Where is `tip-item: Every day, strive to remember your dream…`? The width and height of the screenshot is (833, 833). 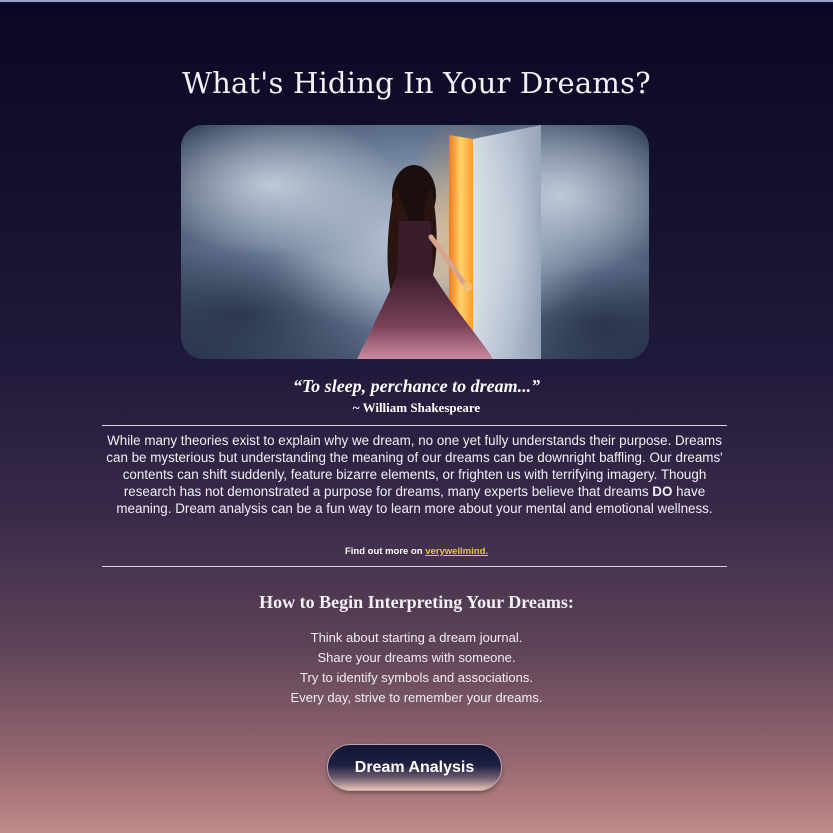 tip-item: Every day, strive to remember your dream… is located at coordinates (416, 697).